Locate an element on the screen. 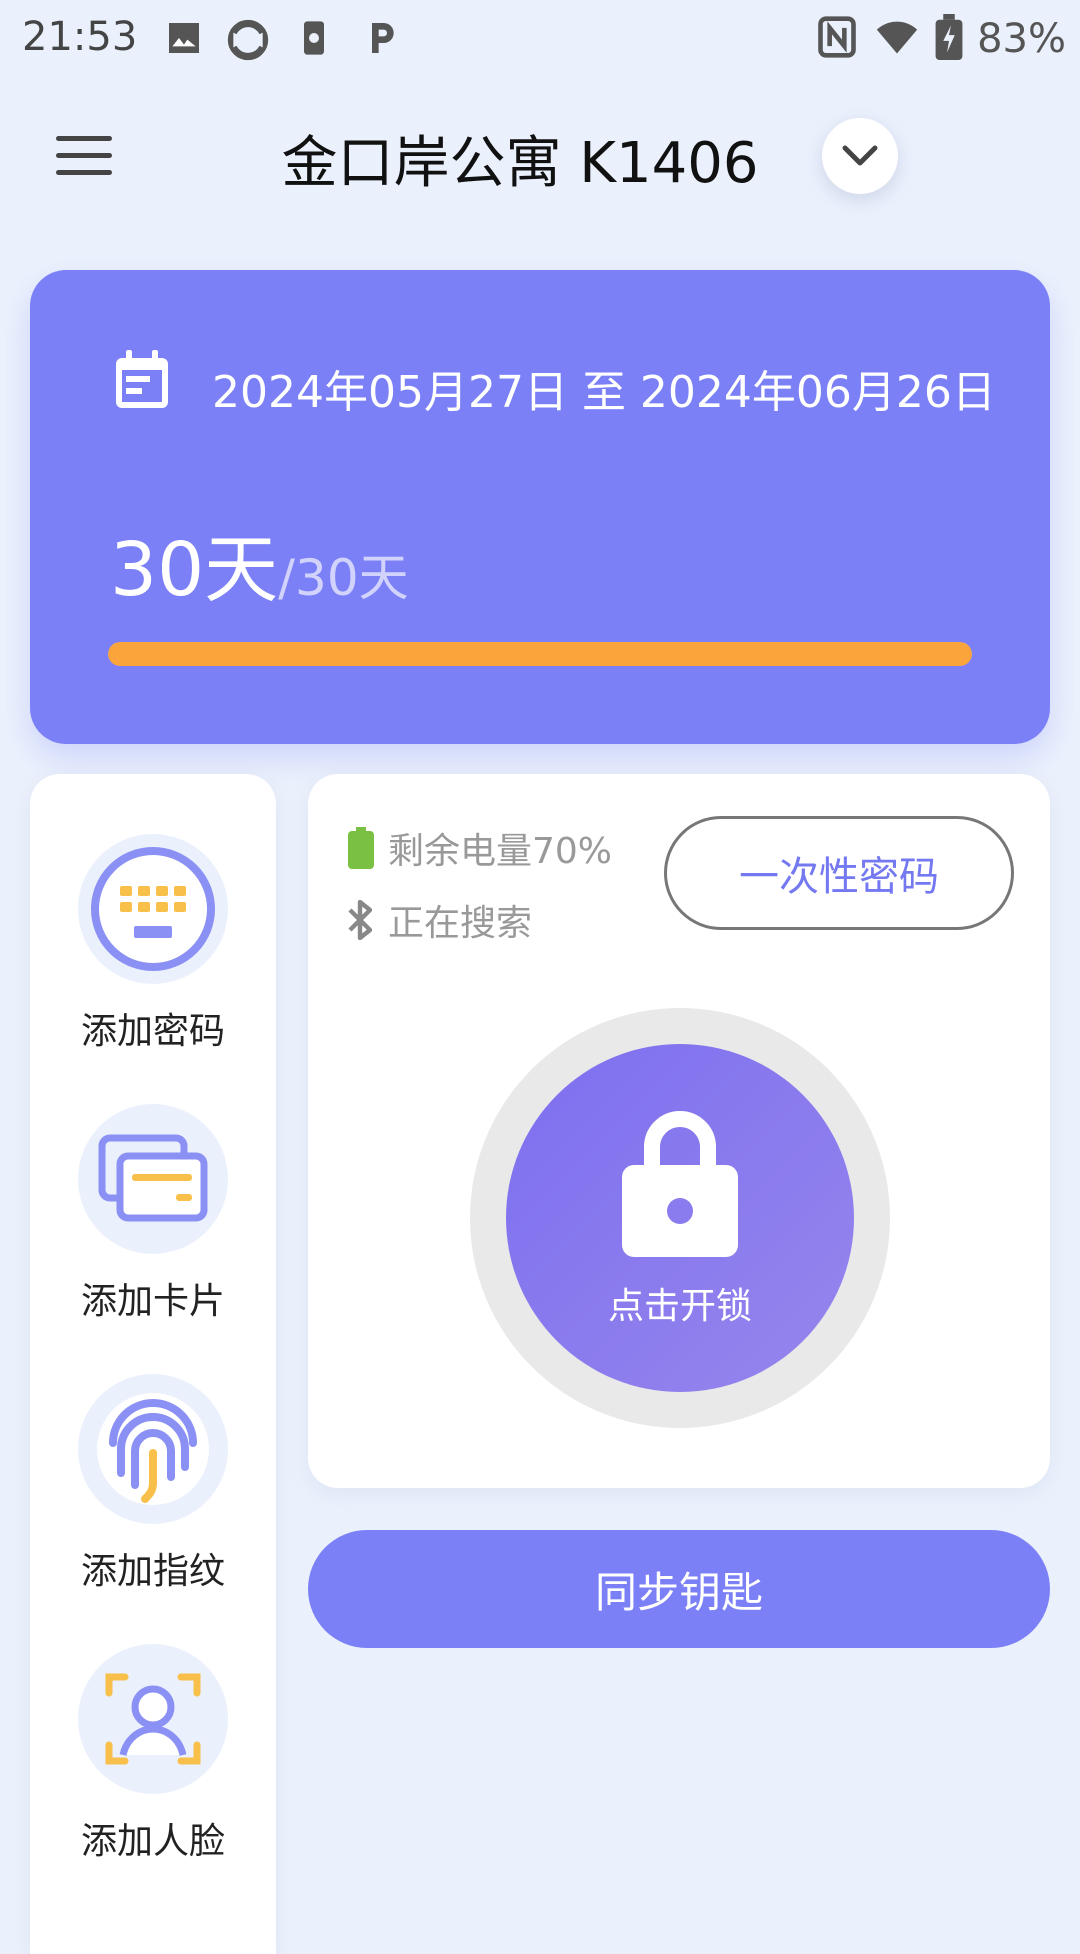 The width and height of the screenshot is (1080, 1954). lock-battery-status: 剩余电量70% is located at coordinates (480, 848).